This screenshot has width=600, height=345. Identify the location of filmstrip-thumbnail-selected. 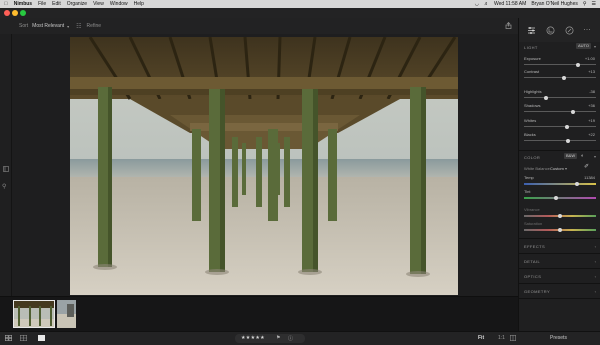
(34, 314).